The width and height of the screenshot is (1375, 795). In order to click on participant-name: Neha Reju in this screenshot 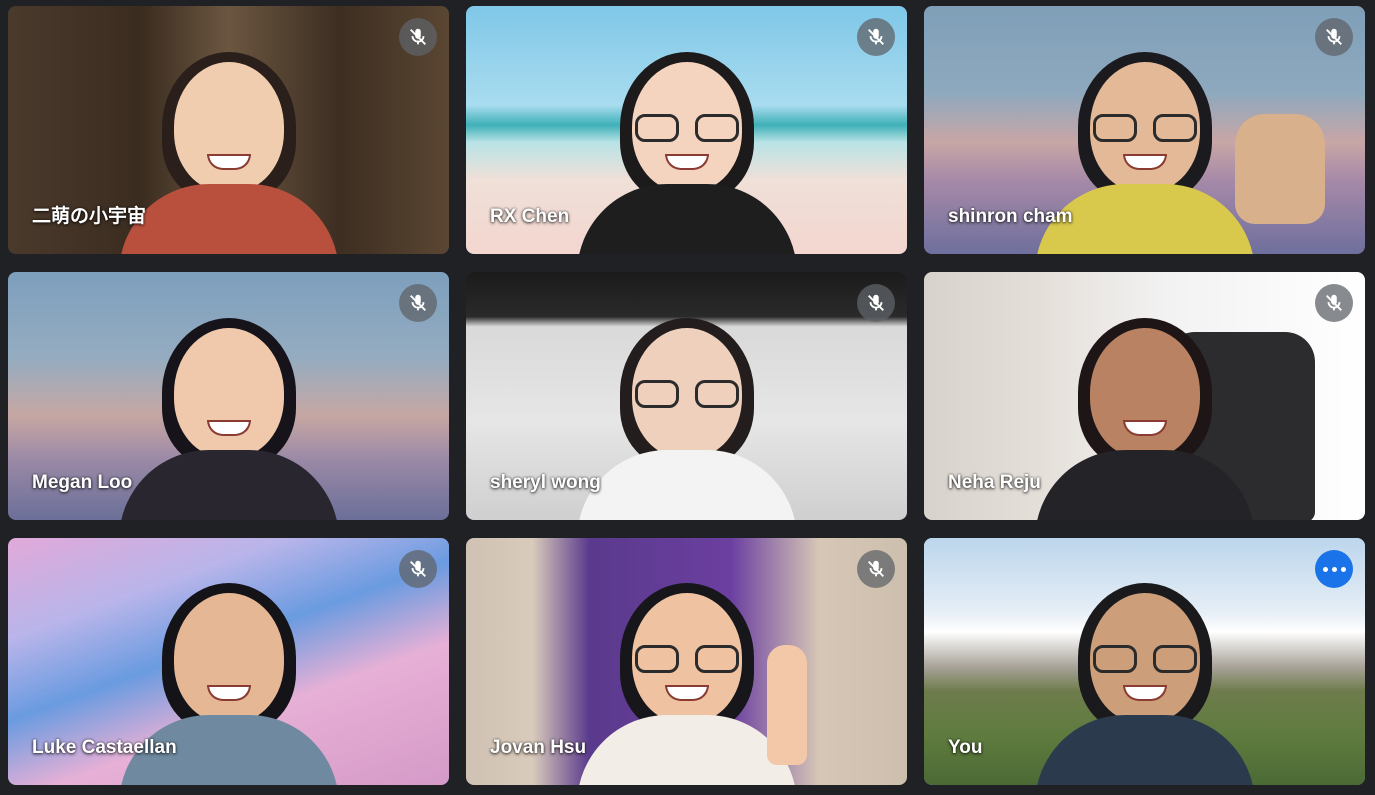, I will do `click(994, 482)`.